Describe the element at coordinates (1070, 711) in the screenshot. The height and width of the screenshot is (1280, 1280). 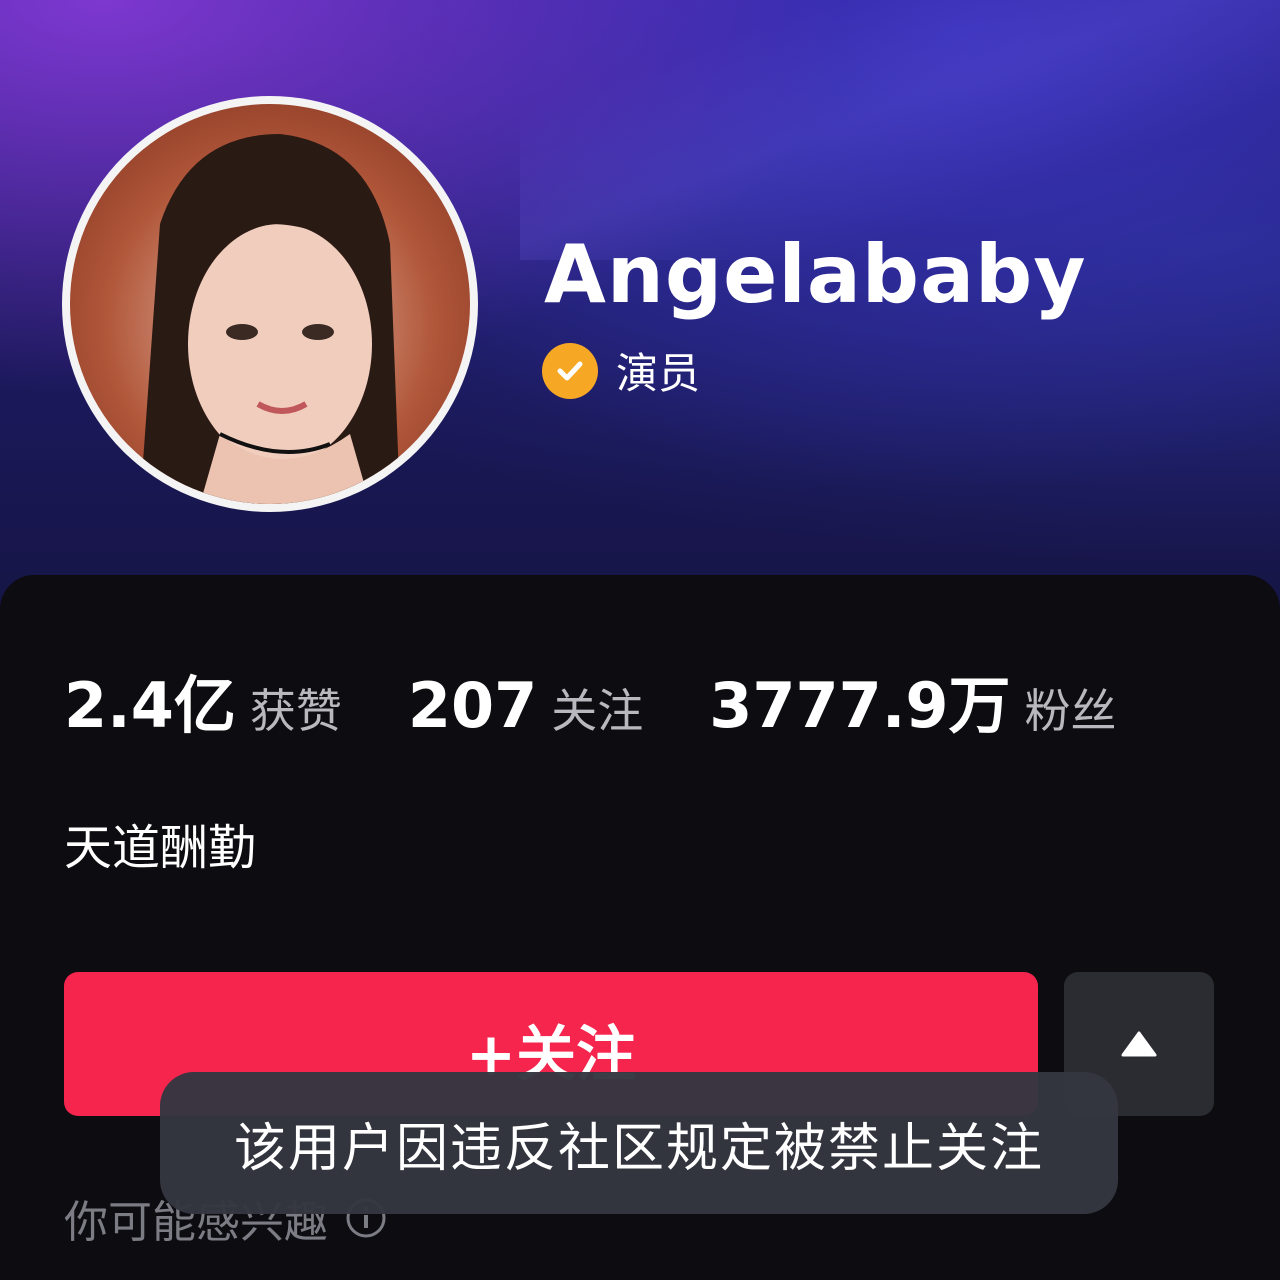
I see `stat-followers-label: 粉丝` at that location.